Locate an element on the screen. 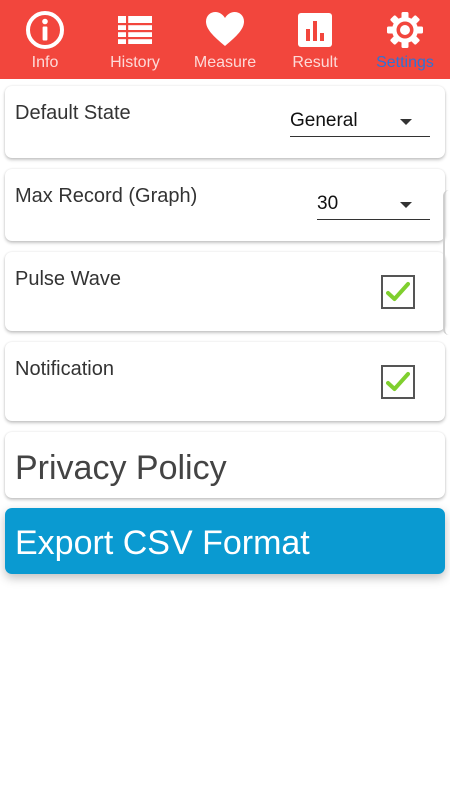  tab-info: Info is located at coordinates (45, 39).